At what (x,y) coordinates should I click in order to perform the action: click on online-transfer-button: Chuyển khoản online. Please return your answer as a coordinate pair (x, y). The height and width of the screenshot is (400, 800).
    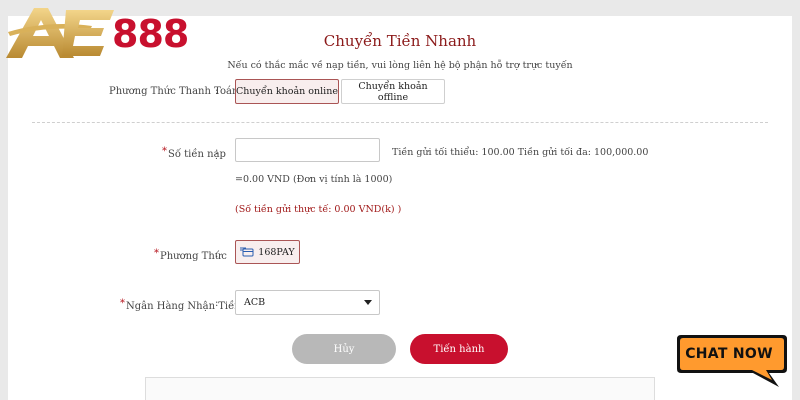
    Looking at the image, I should click on (287, 91).